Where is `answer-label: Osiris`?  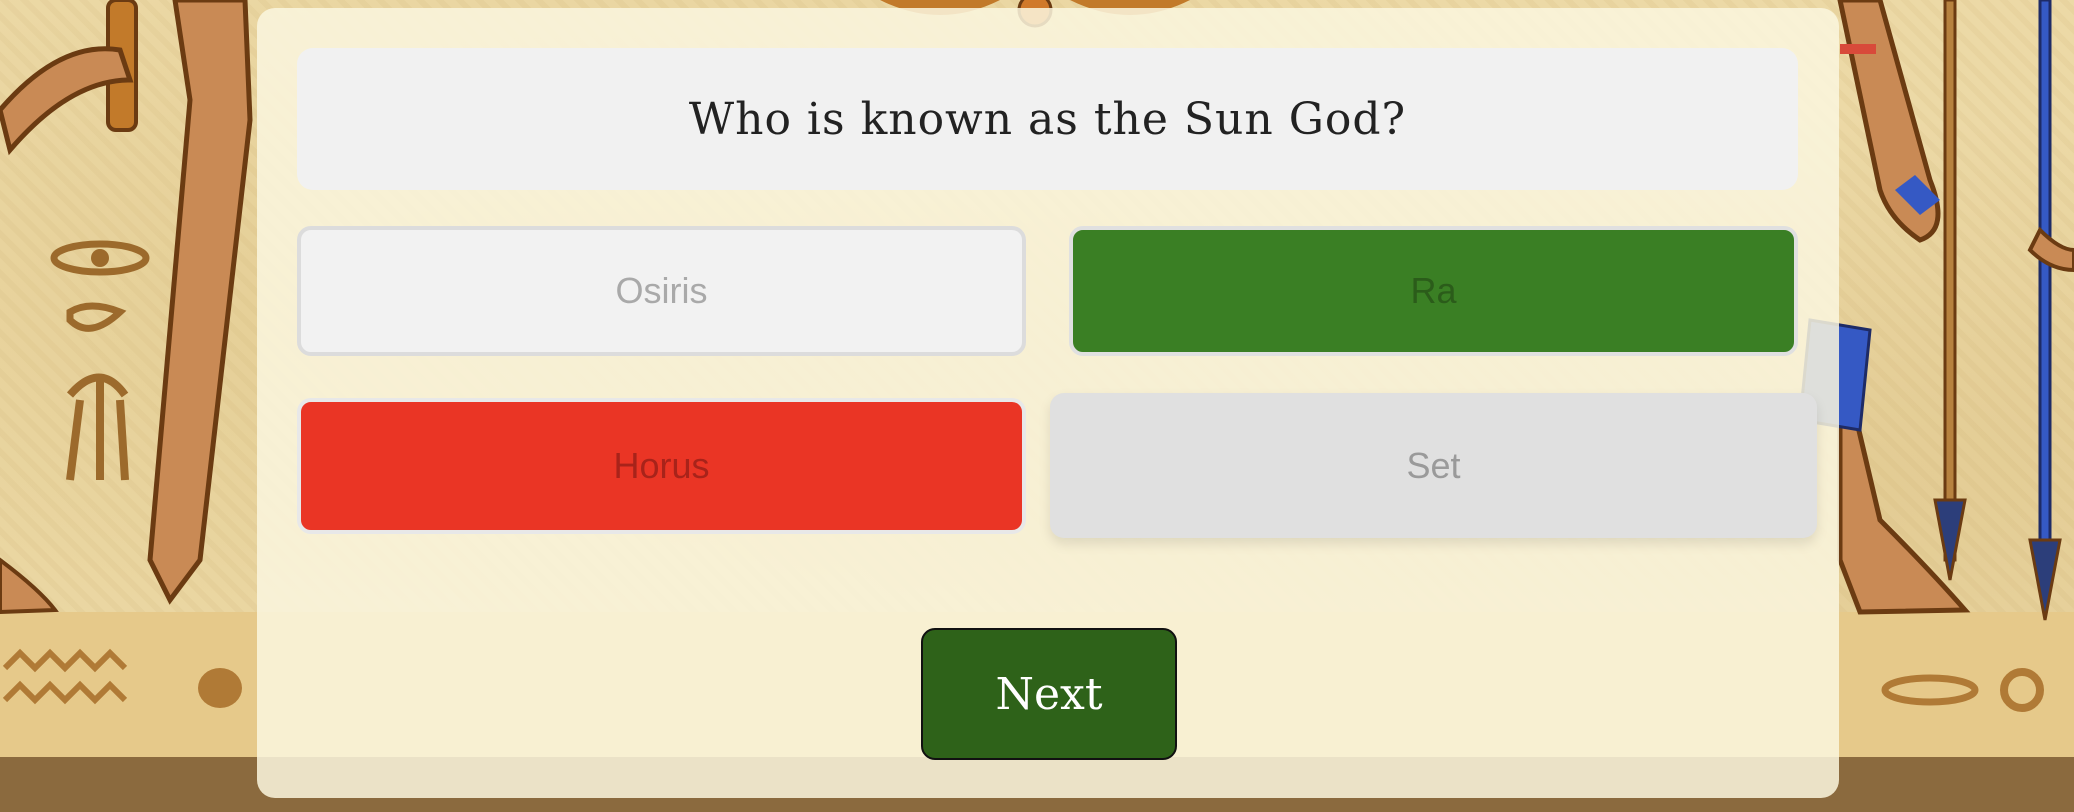 answer-label: Osiris is located at coordinates (661, 290).